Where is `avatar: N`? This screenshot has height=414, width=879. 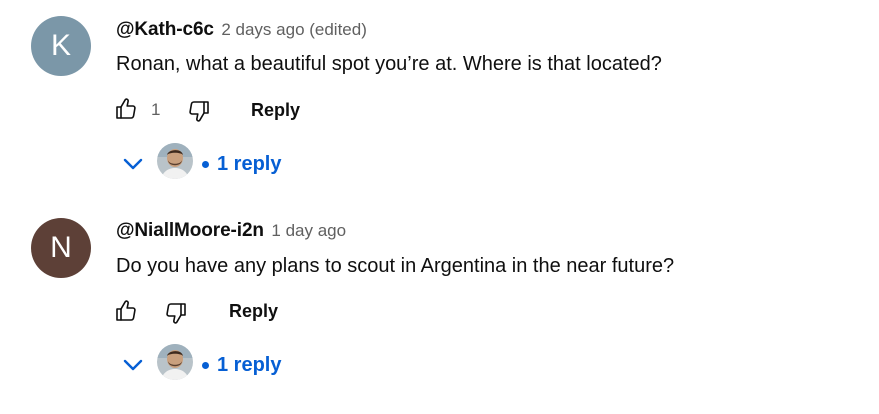
avatar: N is located at coordinates (61, 248).